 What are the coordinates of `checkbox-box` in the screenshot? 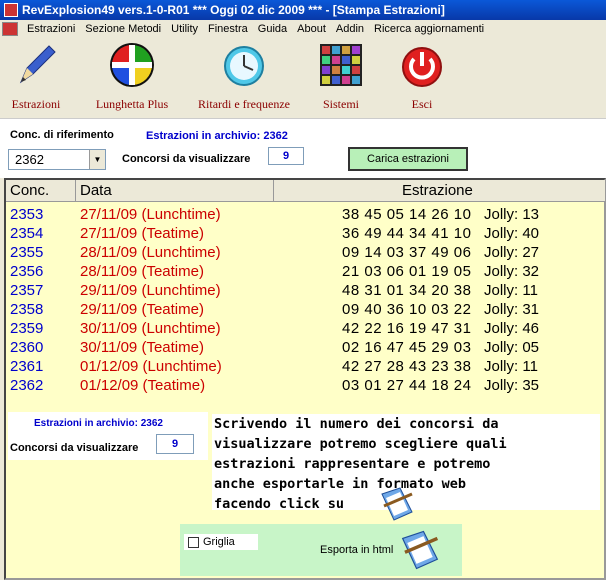 It's located at (193, 542).